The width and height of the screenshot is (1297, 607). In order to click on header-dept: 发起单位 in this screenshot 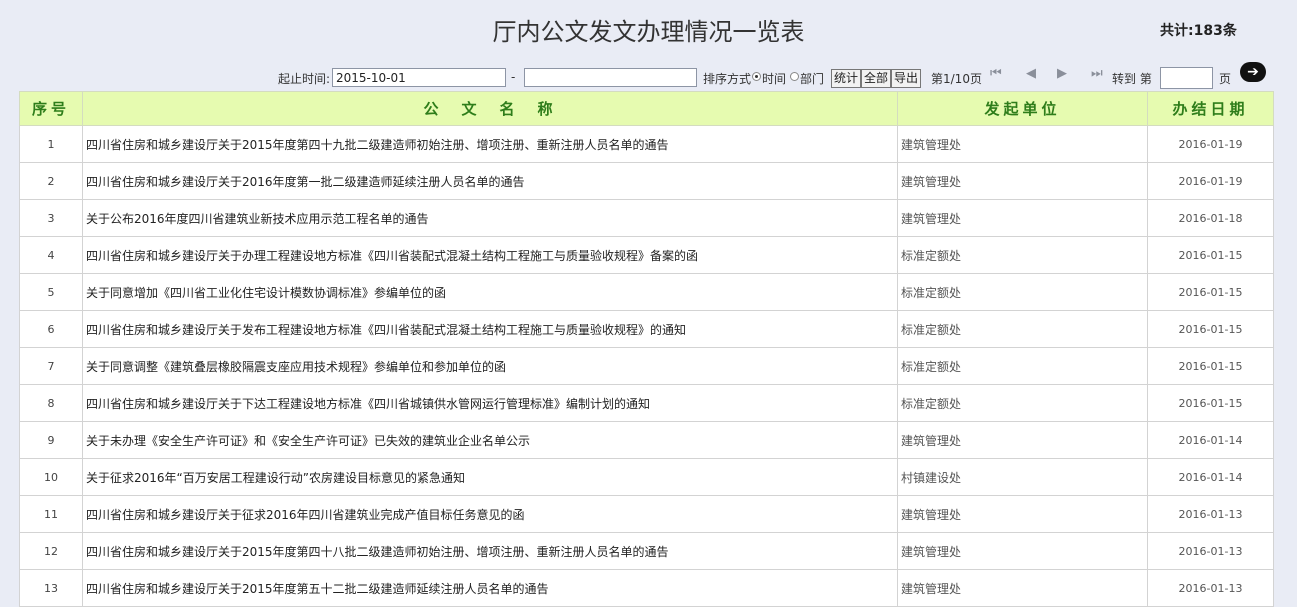, I will do `click(1022, 108)`.